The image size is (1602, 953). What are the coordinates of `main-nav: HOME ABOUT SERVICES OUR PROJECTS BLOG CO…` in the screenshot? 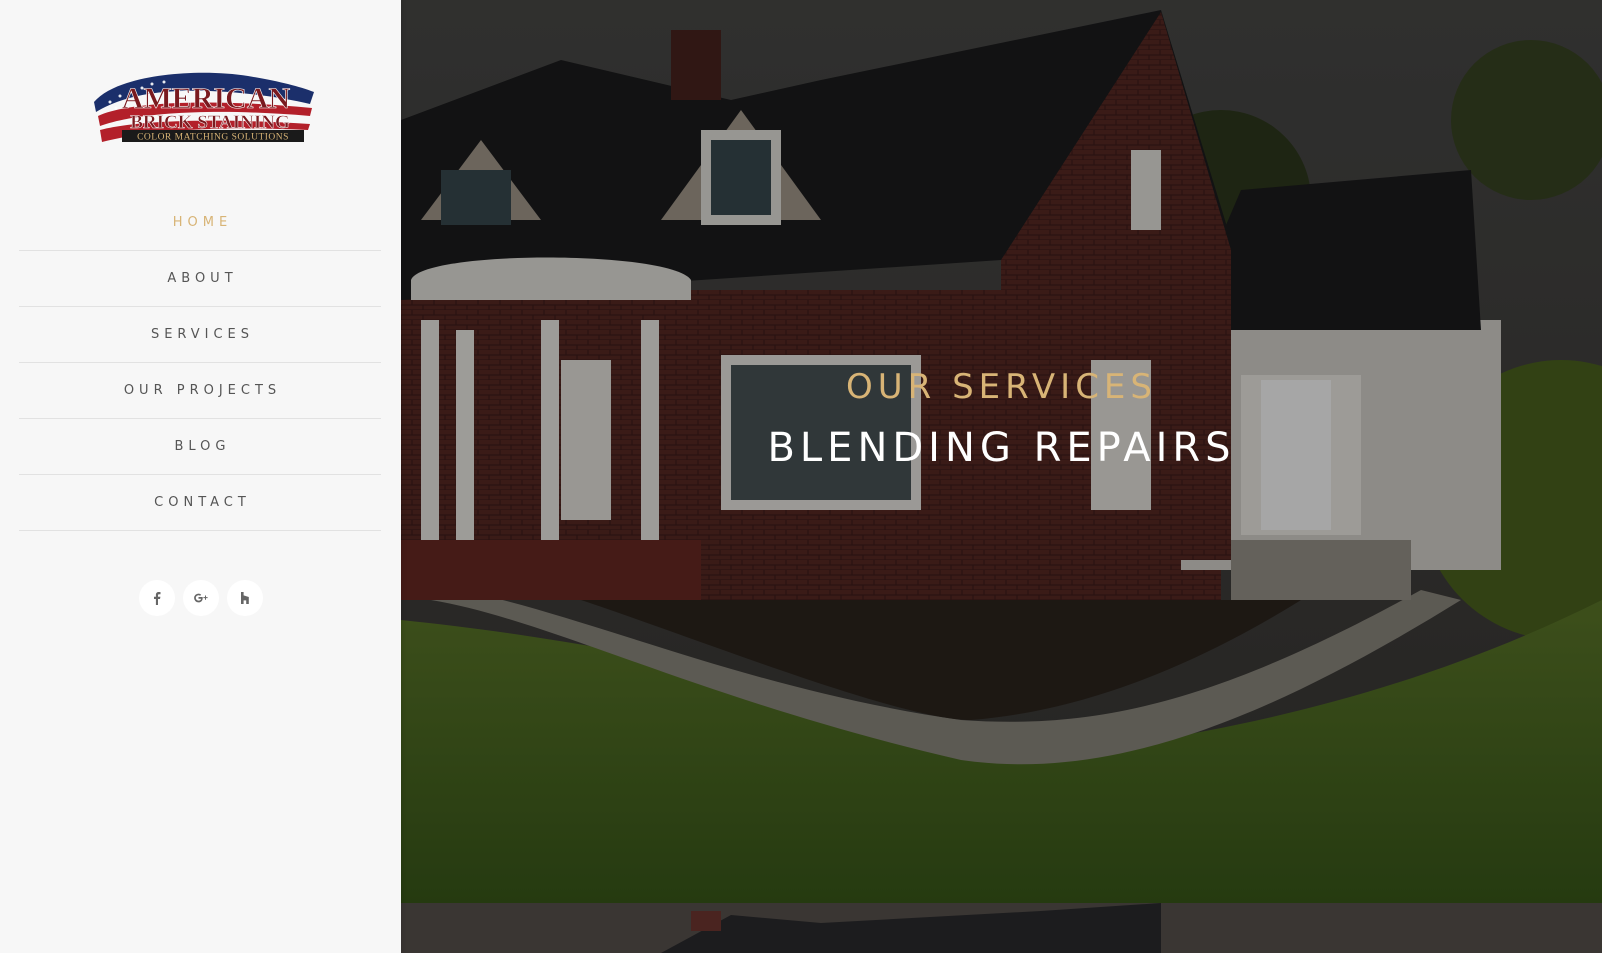 It's located at (200, 363).